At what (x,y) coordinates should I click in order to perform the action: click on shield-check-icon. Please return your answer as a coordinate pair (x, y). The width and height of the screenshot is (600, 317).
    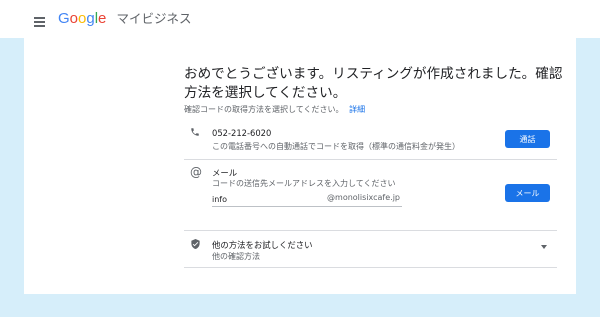
    Looking at the image, I should click on (195, 245).